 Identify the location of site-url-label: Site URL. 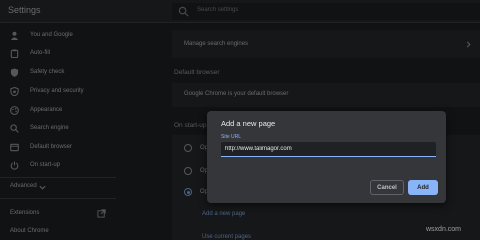
(231, 137).